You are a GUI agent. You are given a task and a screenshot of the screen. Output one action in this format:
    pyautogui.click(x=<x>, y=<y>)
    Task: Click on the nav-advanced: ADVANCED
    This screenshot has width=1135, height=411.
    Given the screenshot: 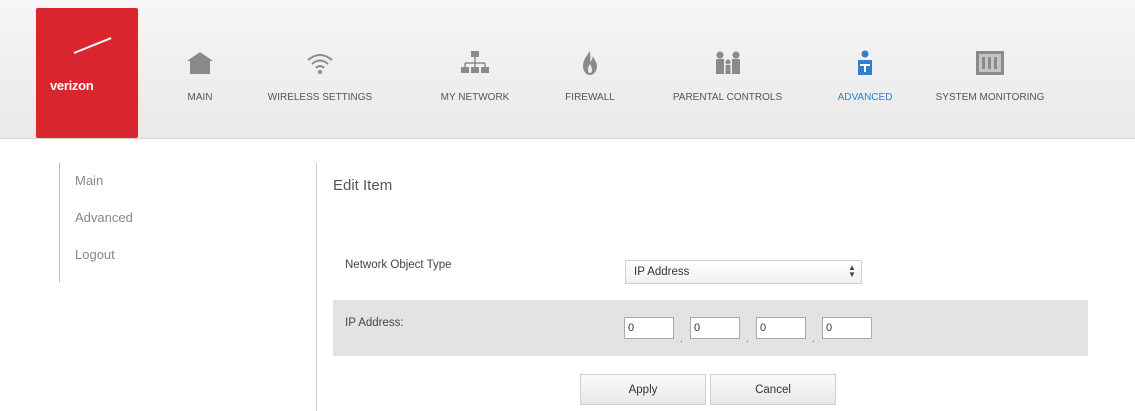 What is the action you would take?
    pyautogui.click(x=865, y=69)
    